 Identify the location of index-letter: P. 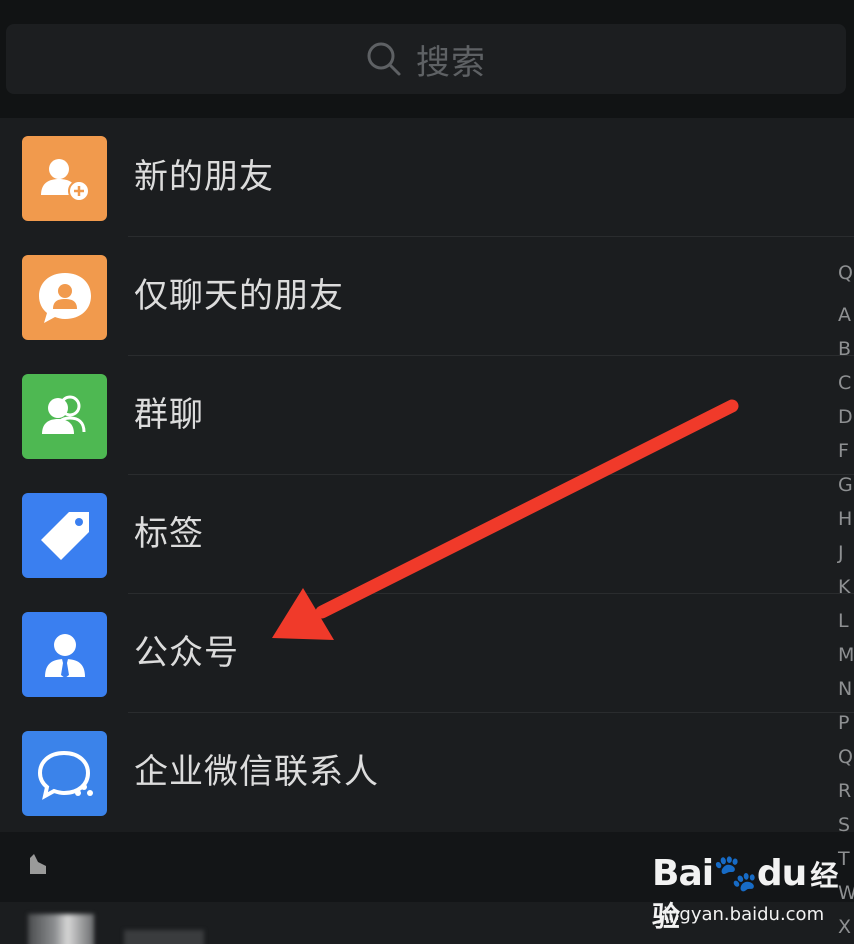
(843, 723).